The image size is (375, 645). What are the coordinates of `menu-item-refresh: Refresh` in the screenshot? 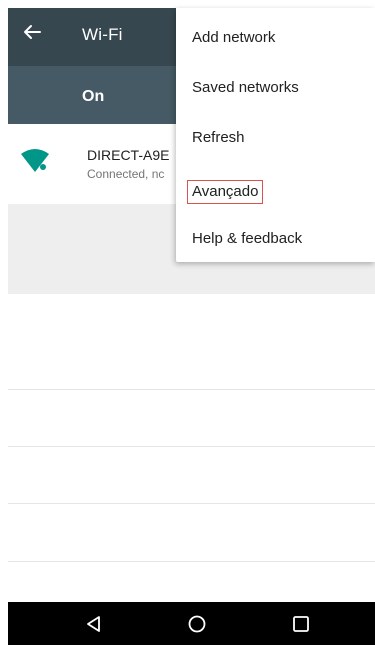 It's located at (218, 138).